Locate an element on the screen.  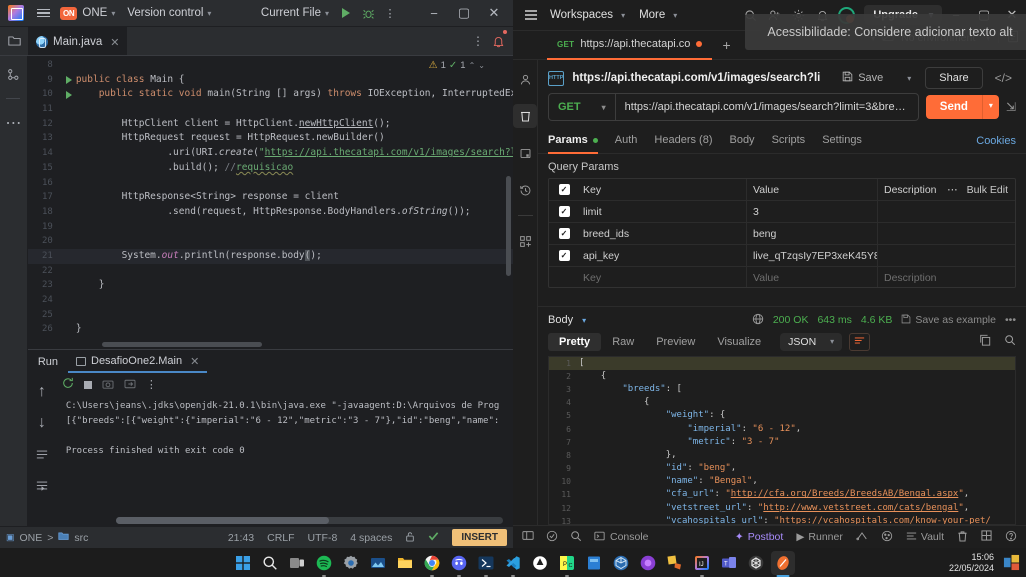
taskbar-virtualbox-icon is located at coordinates (621, 563).